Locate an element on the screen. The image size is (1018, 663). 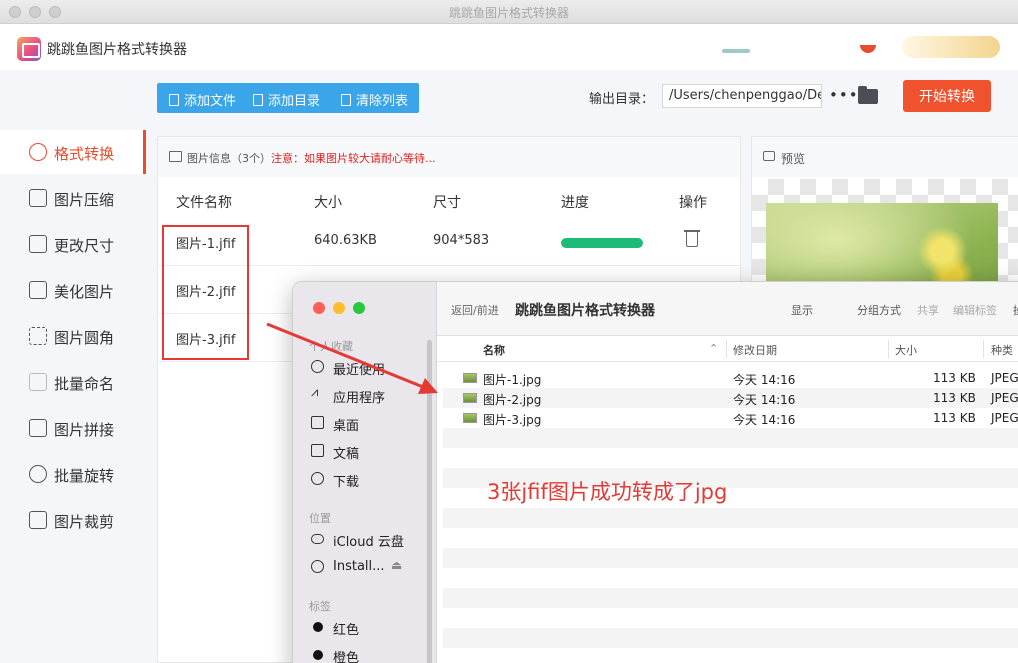
sidebar-item-rounded-corner: 图片圆角 is located at coordinates (73, 336).